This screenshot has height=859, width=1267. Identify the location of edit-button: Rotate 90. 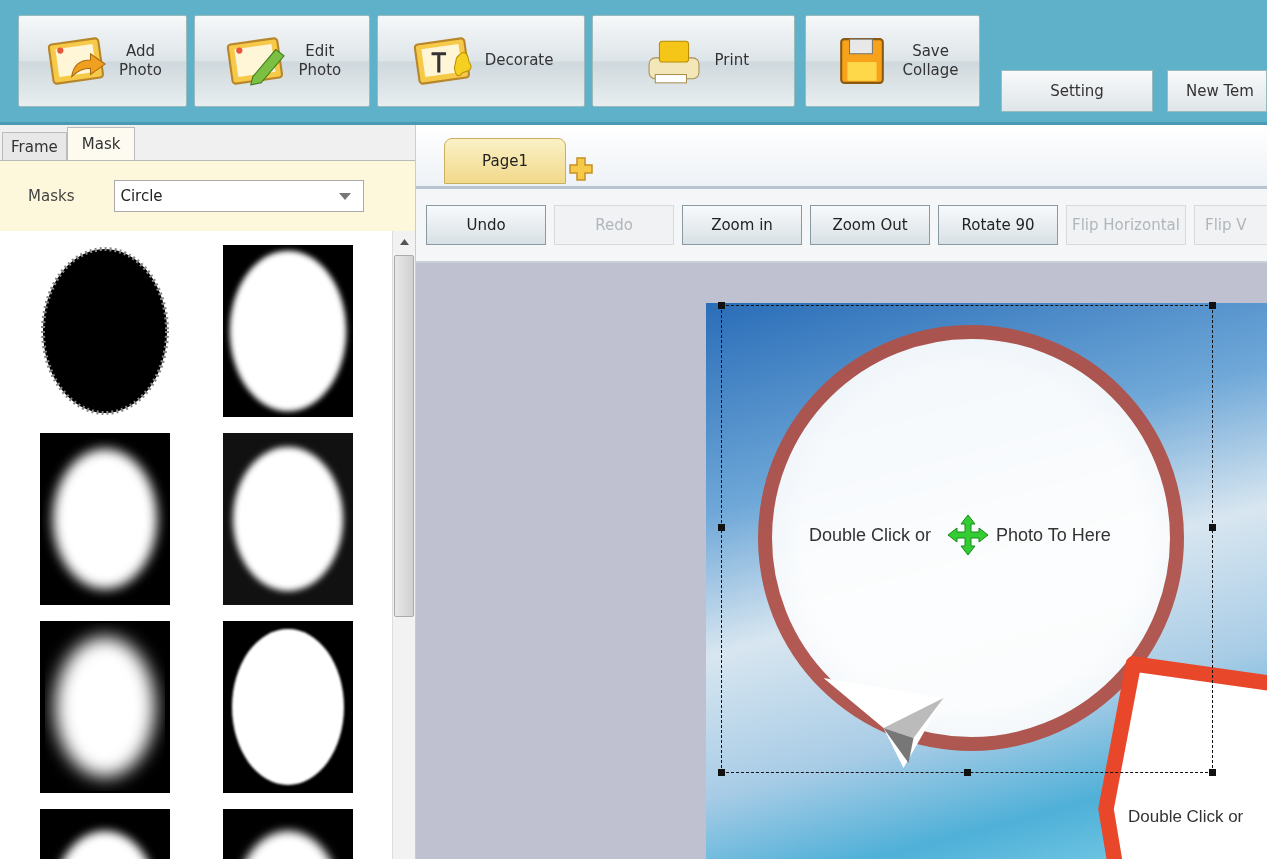
(998, 225).